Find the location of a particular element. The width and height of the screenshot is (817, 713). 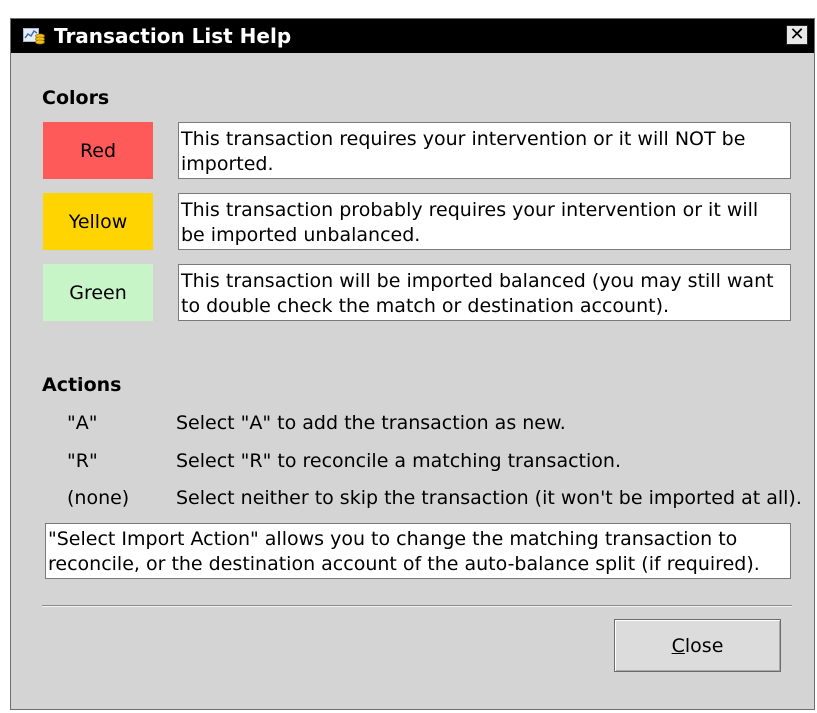

color-swatch-green: Green is located at coordinates (98, 292).